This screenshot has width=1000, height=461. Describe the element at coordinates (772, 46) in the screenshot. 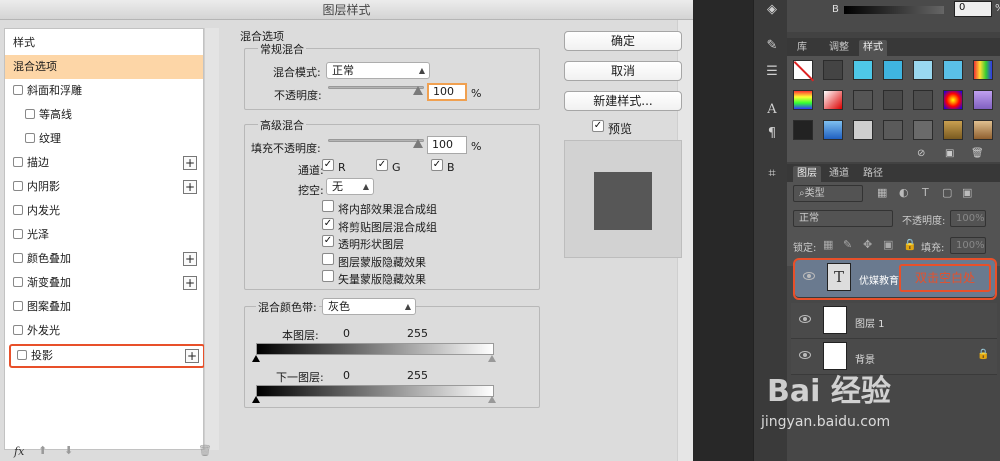

I see `brush-icon: ✎` at that location.